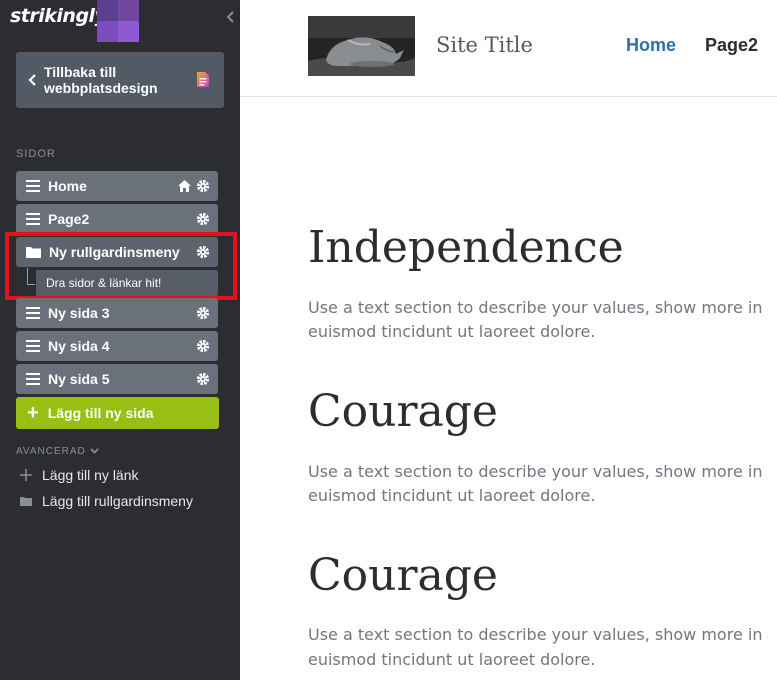 This screenshot has height=680, width=777. I want to click on back-button-label: Tillbaka till webbplatsdesign, so click(101, 80).